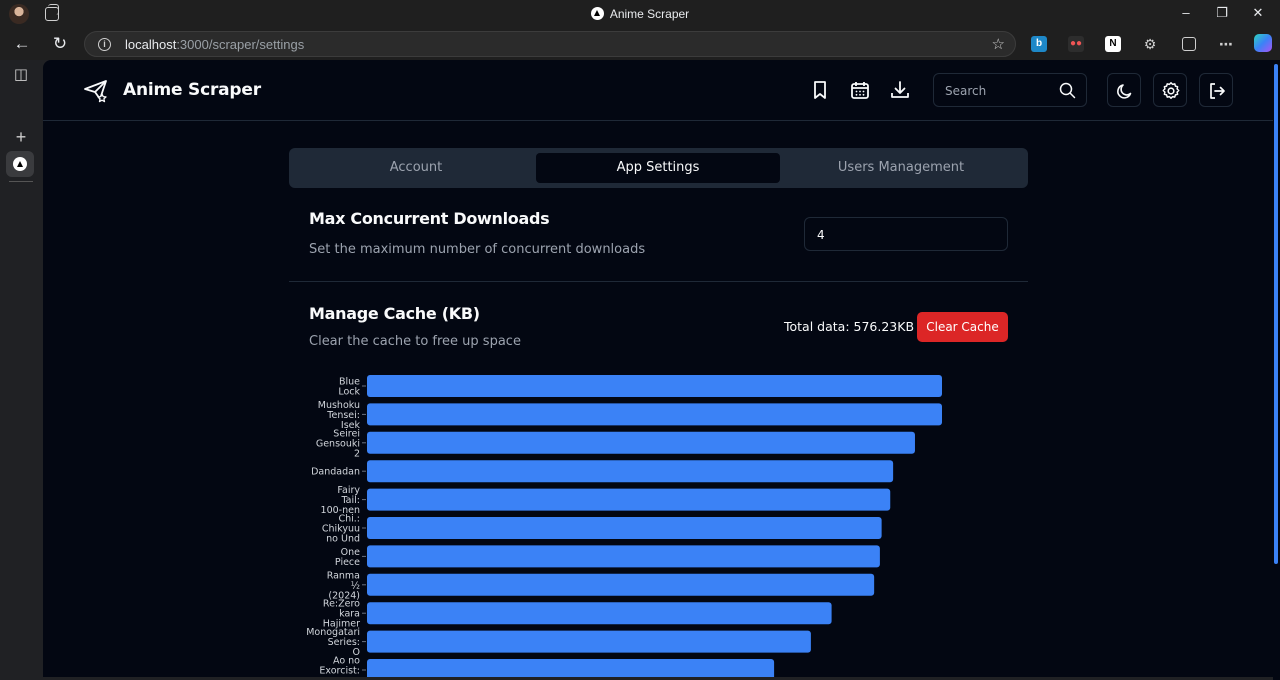  I want to click on window-title: Anime Scraper, so click(640, 14).